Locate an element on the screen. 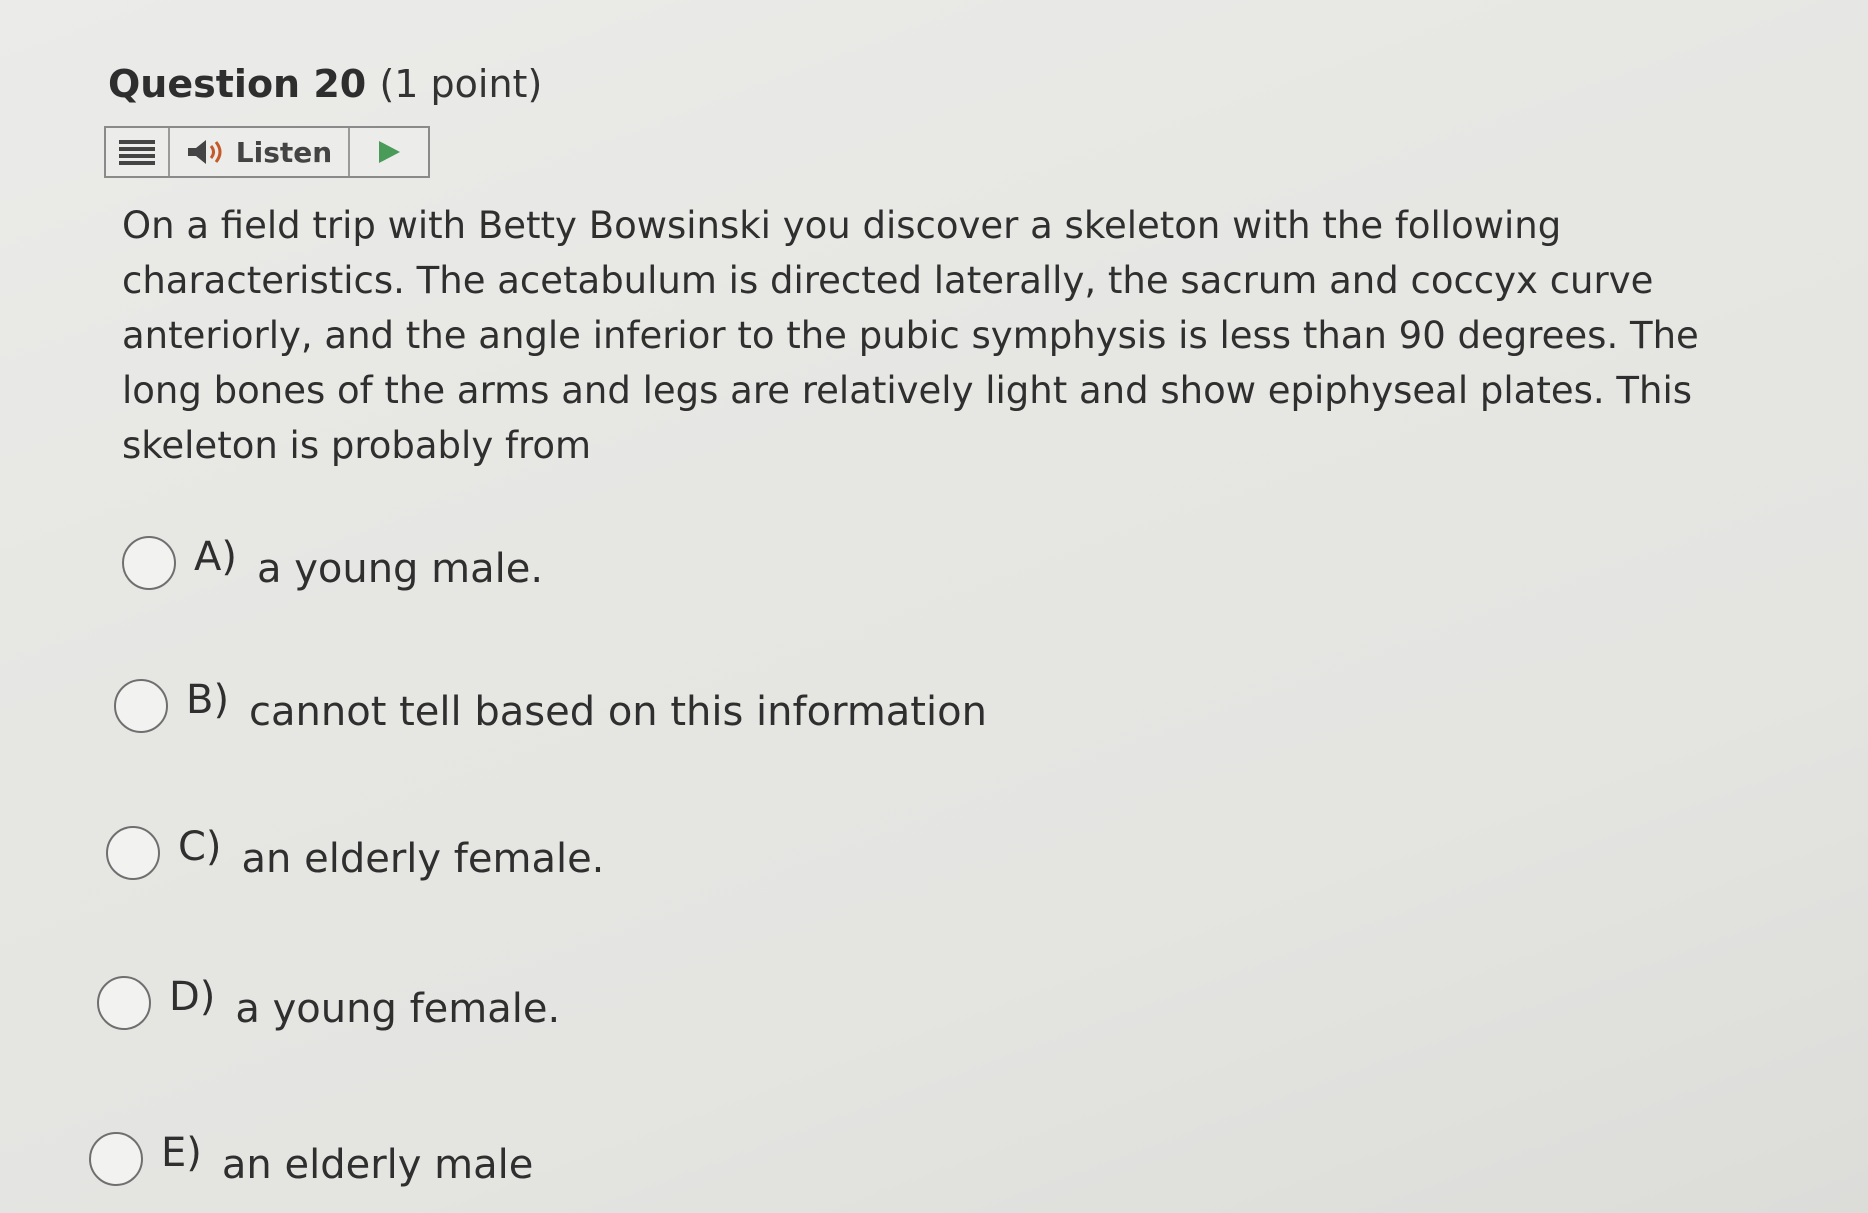  option-c: C) an elderly female. is located at coordinates (355, 853).